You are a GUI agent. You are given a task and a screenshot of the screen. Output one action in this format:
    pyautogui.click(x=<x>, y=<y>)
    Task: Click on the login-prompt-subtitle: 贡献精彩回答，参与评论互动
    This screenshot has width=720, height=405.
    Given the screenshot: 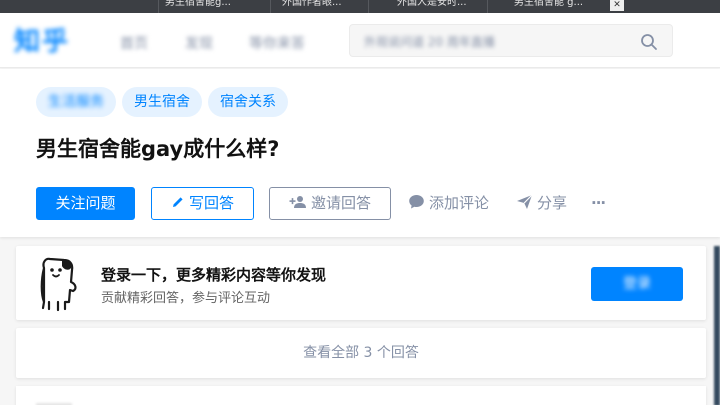 What is the action you would take?
    pyautogui.click(x=186, y=298)
    